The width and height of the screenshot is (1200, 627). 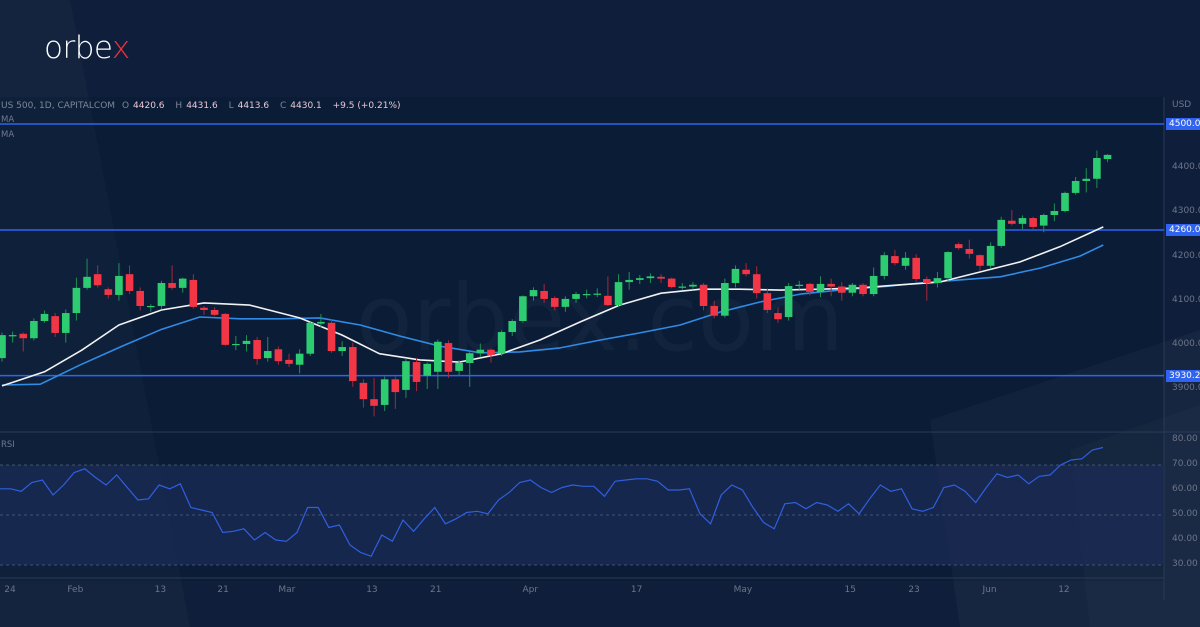 What do you see at coordinates (125, 106) in the screenshot?
I see `open-label: O` at bounding box center [125, 106].